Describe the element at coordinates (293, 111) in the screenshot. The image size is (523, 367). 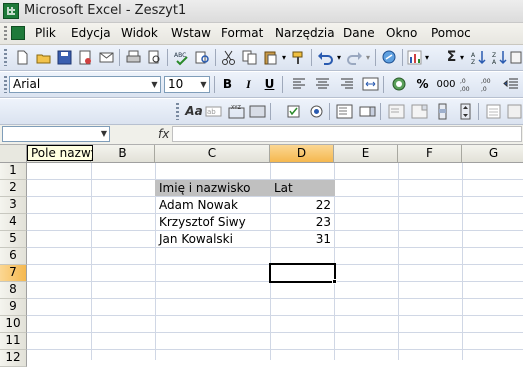
I see `checkbox-control-icon` at that location.